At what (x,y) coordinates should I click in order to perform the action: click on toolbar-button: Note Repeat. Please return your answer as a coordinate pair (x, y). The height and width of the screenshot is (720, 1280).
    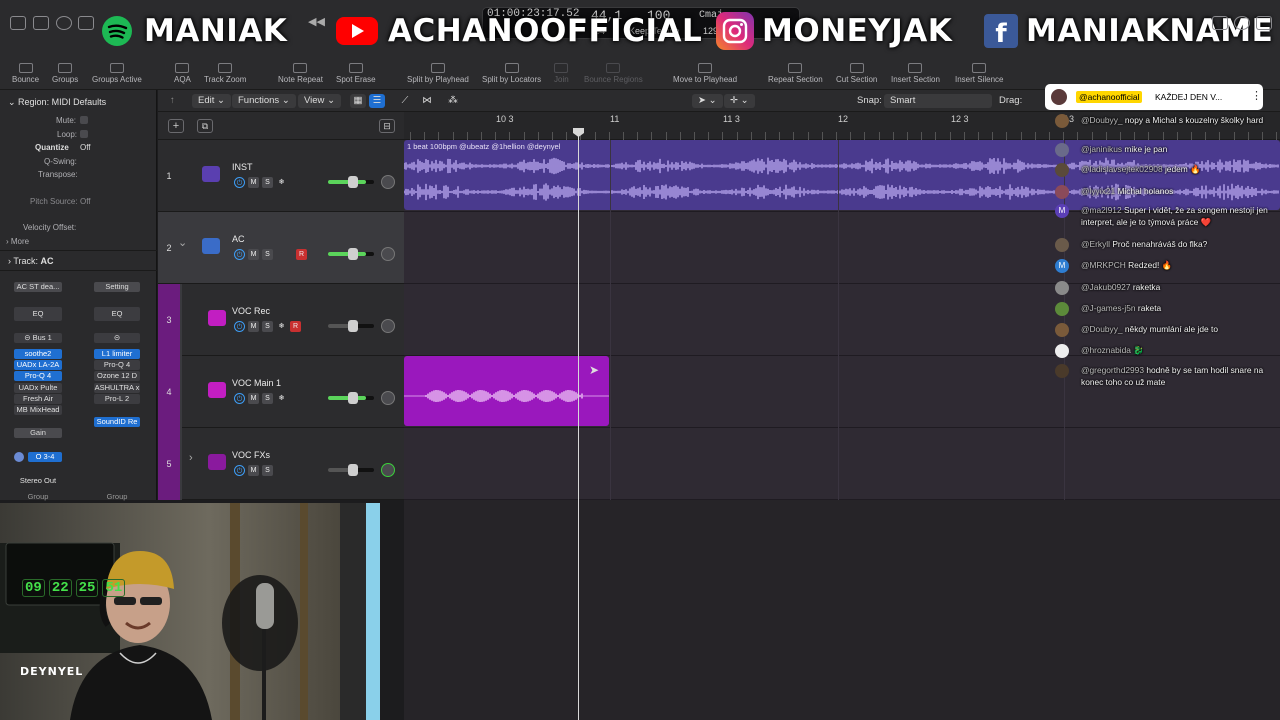
    Looking at the image, I should click on (300, 76).